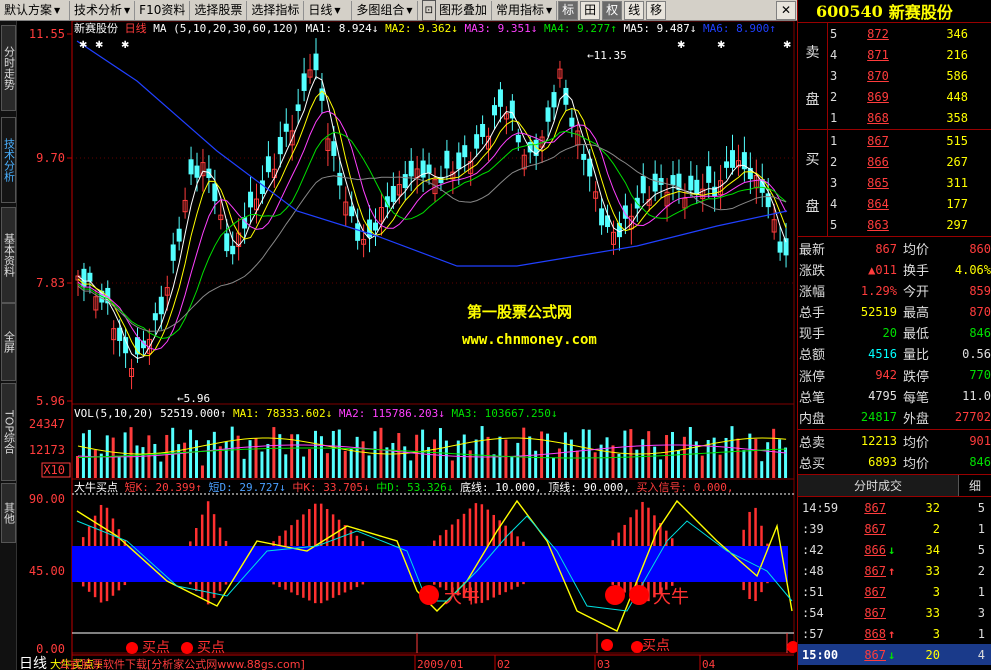 The height and width of the screenshot is (670, 991). I want to click on toolbar-toggle-4: 移, so click(656, 10).